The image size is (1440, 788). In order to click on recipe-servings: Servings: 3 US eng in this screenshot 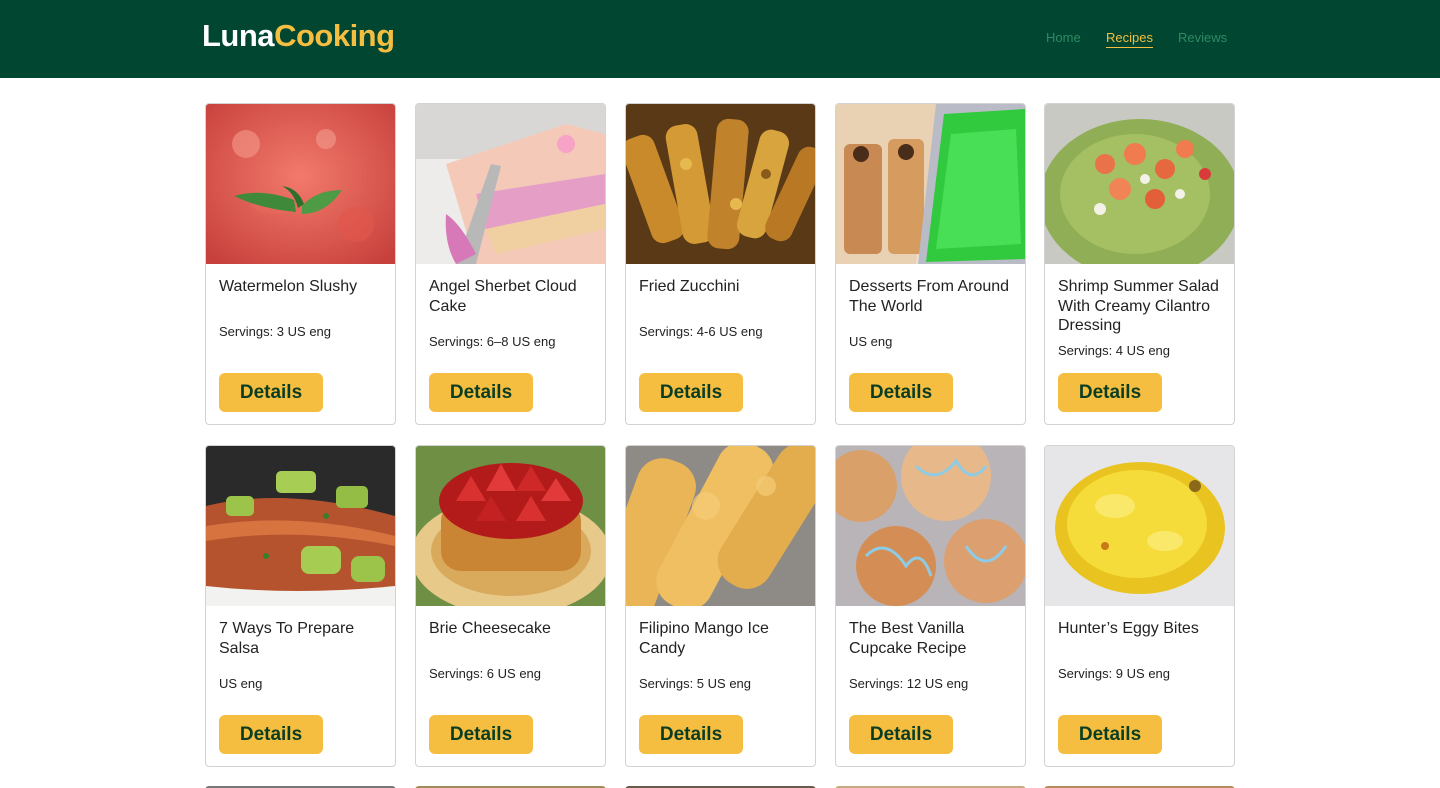, I will do `click(275, 331)`.